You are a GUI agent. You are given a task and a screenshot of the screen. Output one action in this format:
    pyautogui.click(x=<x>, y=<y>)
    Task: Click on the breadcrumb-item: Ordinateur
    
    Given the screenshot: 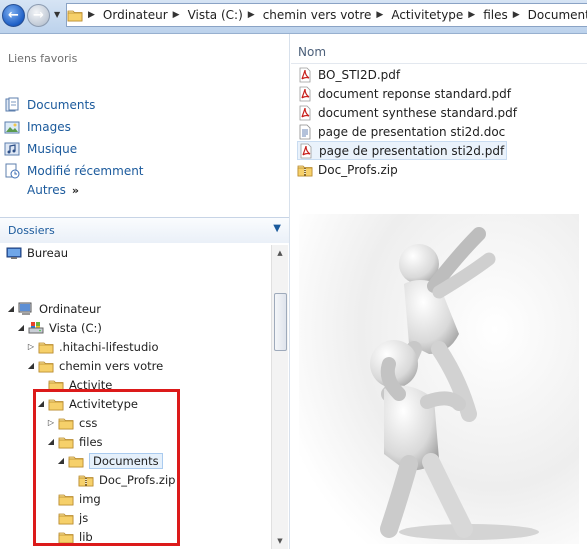 What is the action you would take?
    pyautogui.click(x=135, y=15)
    